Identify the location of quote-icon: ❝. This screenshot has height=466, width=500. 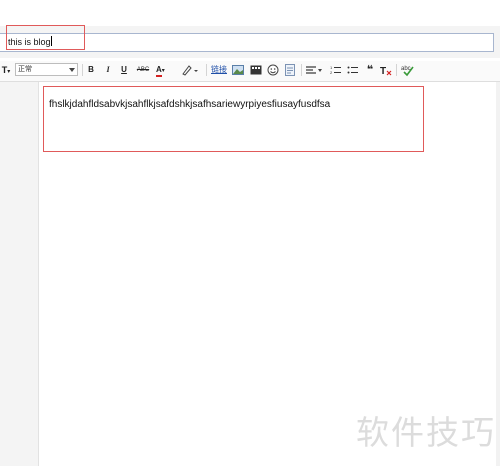
(370, 70).